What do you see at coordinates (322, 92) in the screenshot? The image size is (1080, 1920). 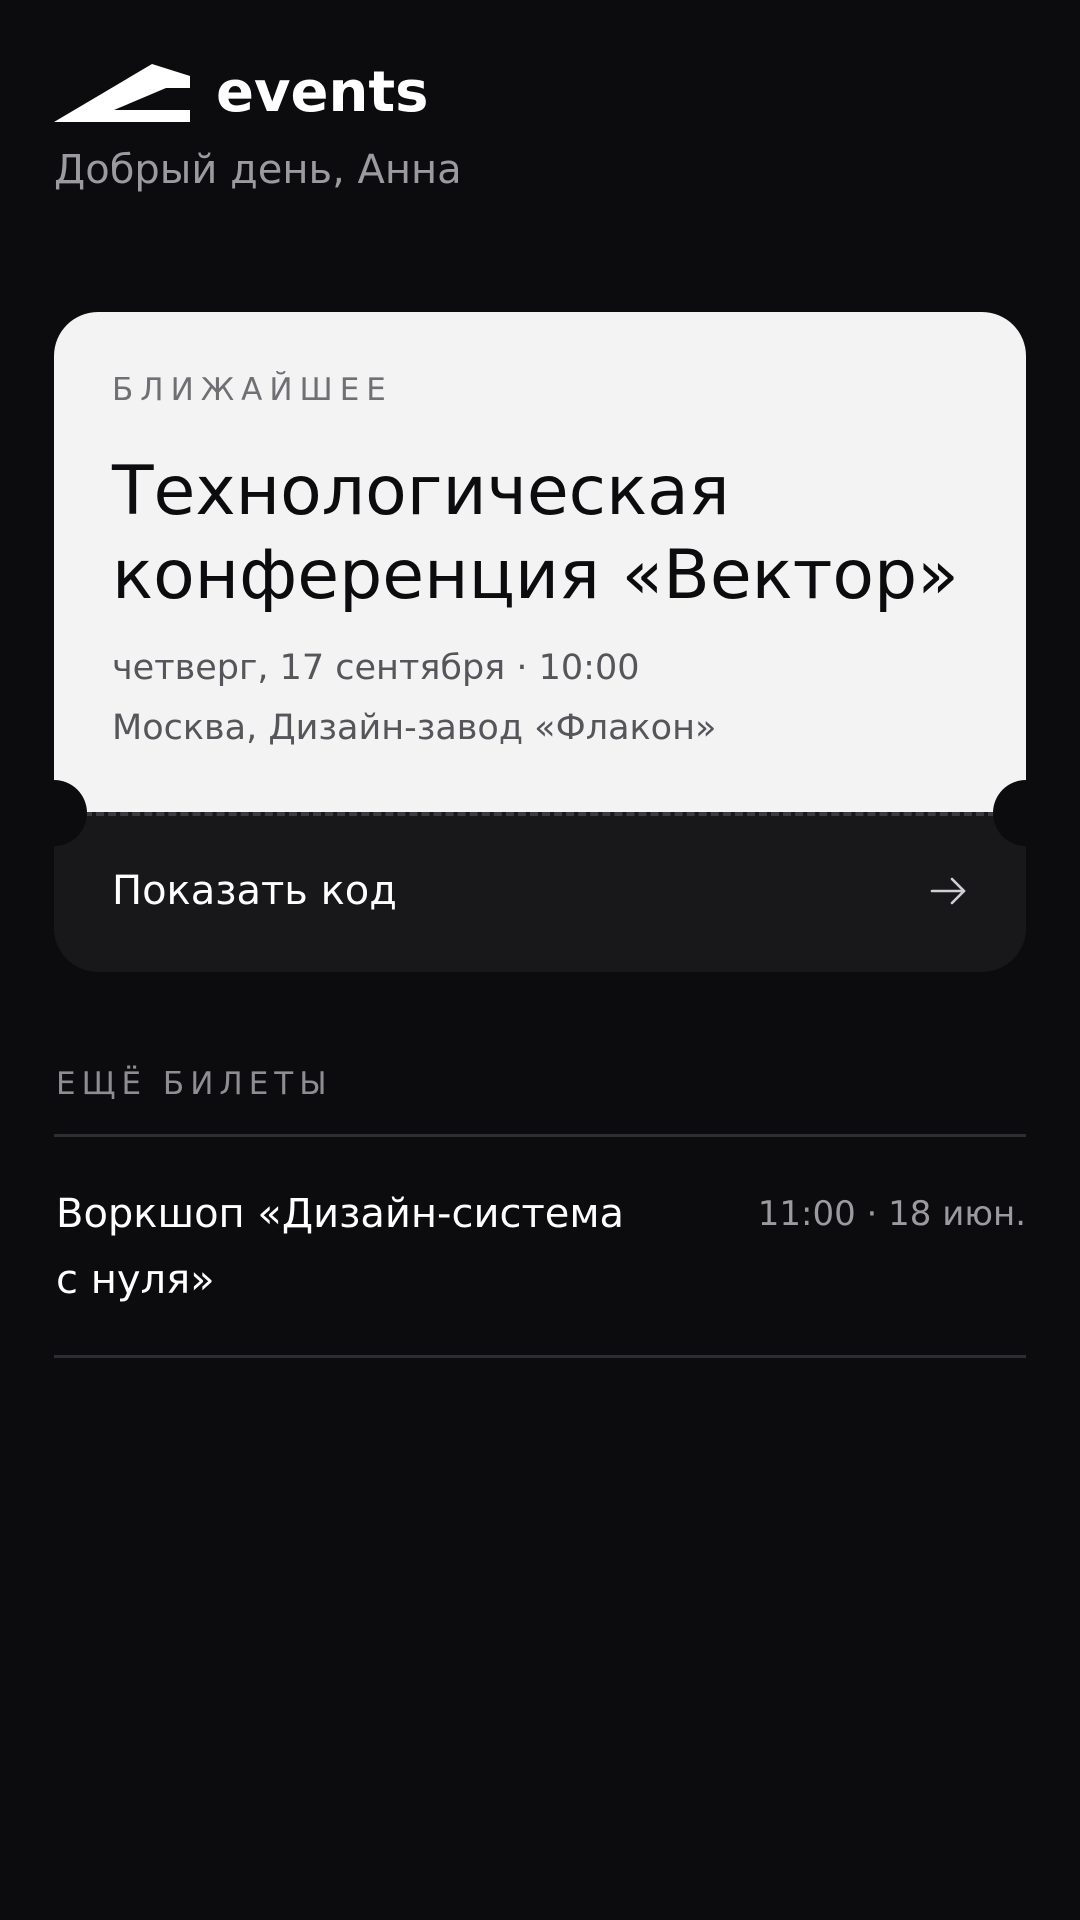 I see `brand-name: events` at bounding box center [322, 92].